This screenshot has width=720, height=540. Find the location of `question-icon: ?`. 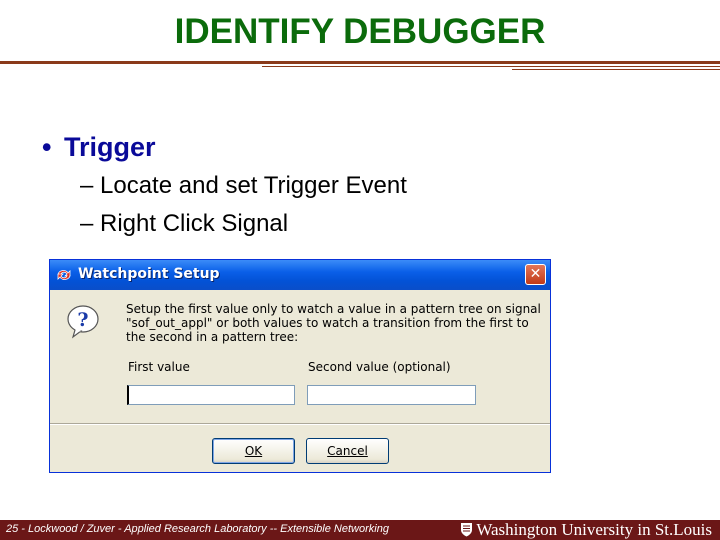

question-icon: ? is located at coordinates (83, 322).